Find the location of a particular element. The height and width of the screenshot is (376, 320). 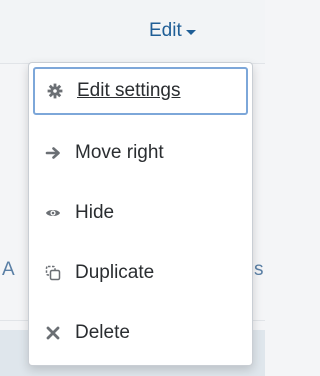

menu-item-label: Edit settings is located at coordinates (129, 90).